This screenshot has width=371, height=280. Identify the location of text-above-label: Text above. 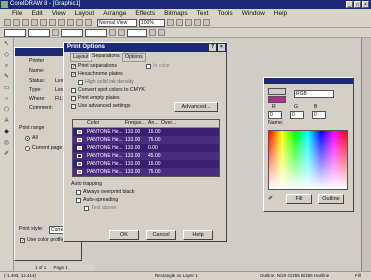
(104, 208).